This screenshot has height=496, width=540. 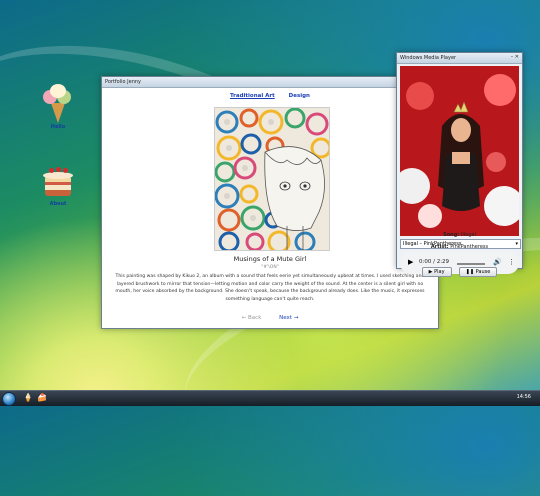 I want to click on song-value: Illegal, so click(x=468, y=235).